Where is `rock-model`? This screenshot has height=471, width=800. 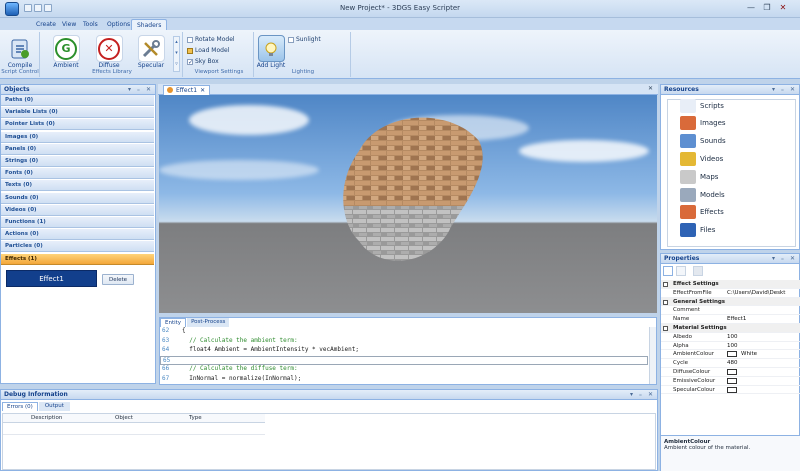 rock-model is located at coordinates (413, 189).